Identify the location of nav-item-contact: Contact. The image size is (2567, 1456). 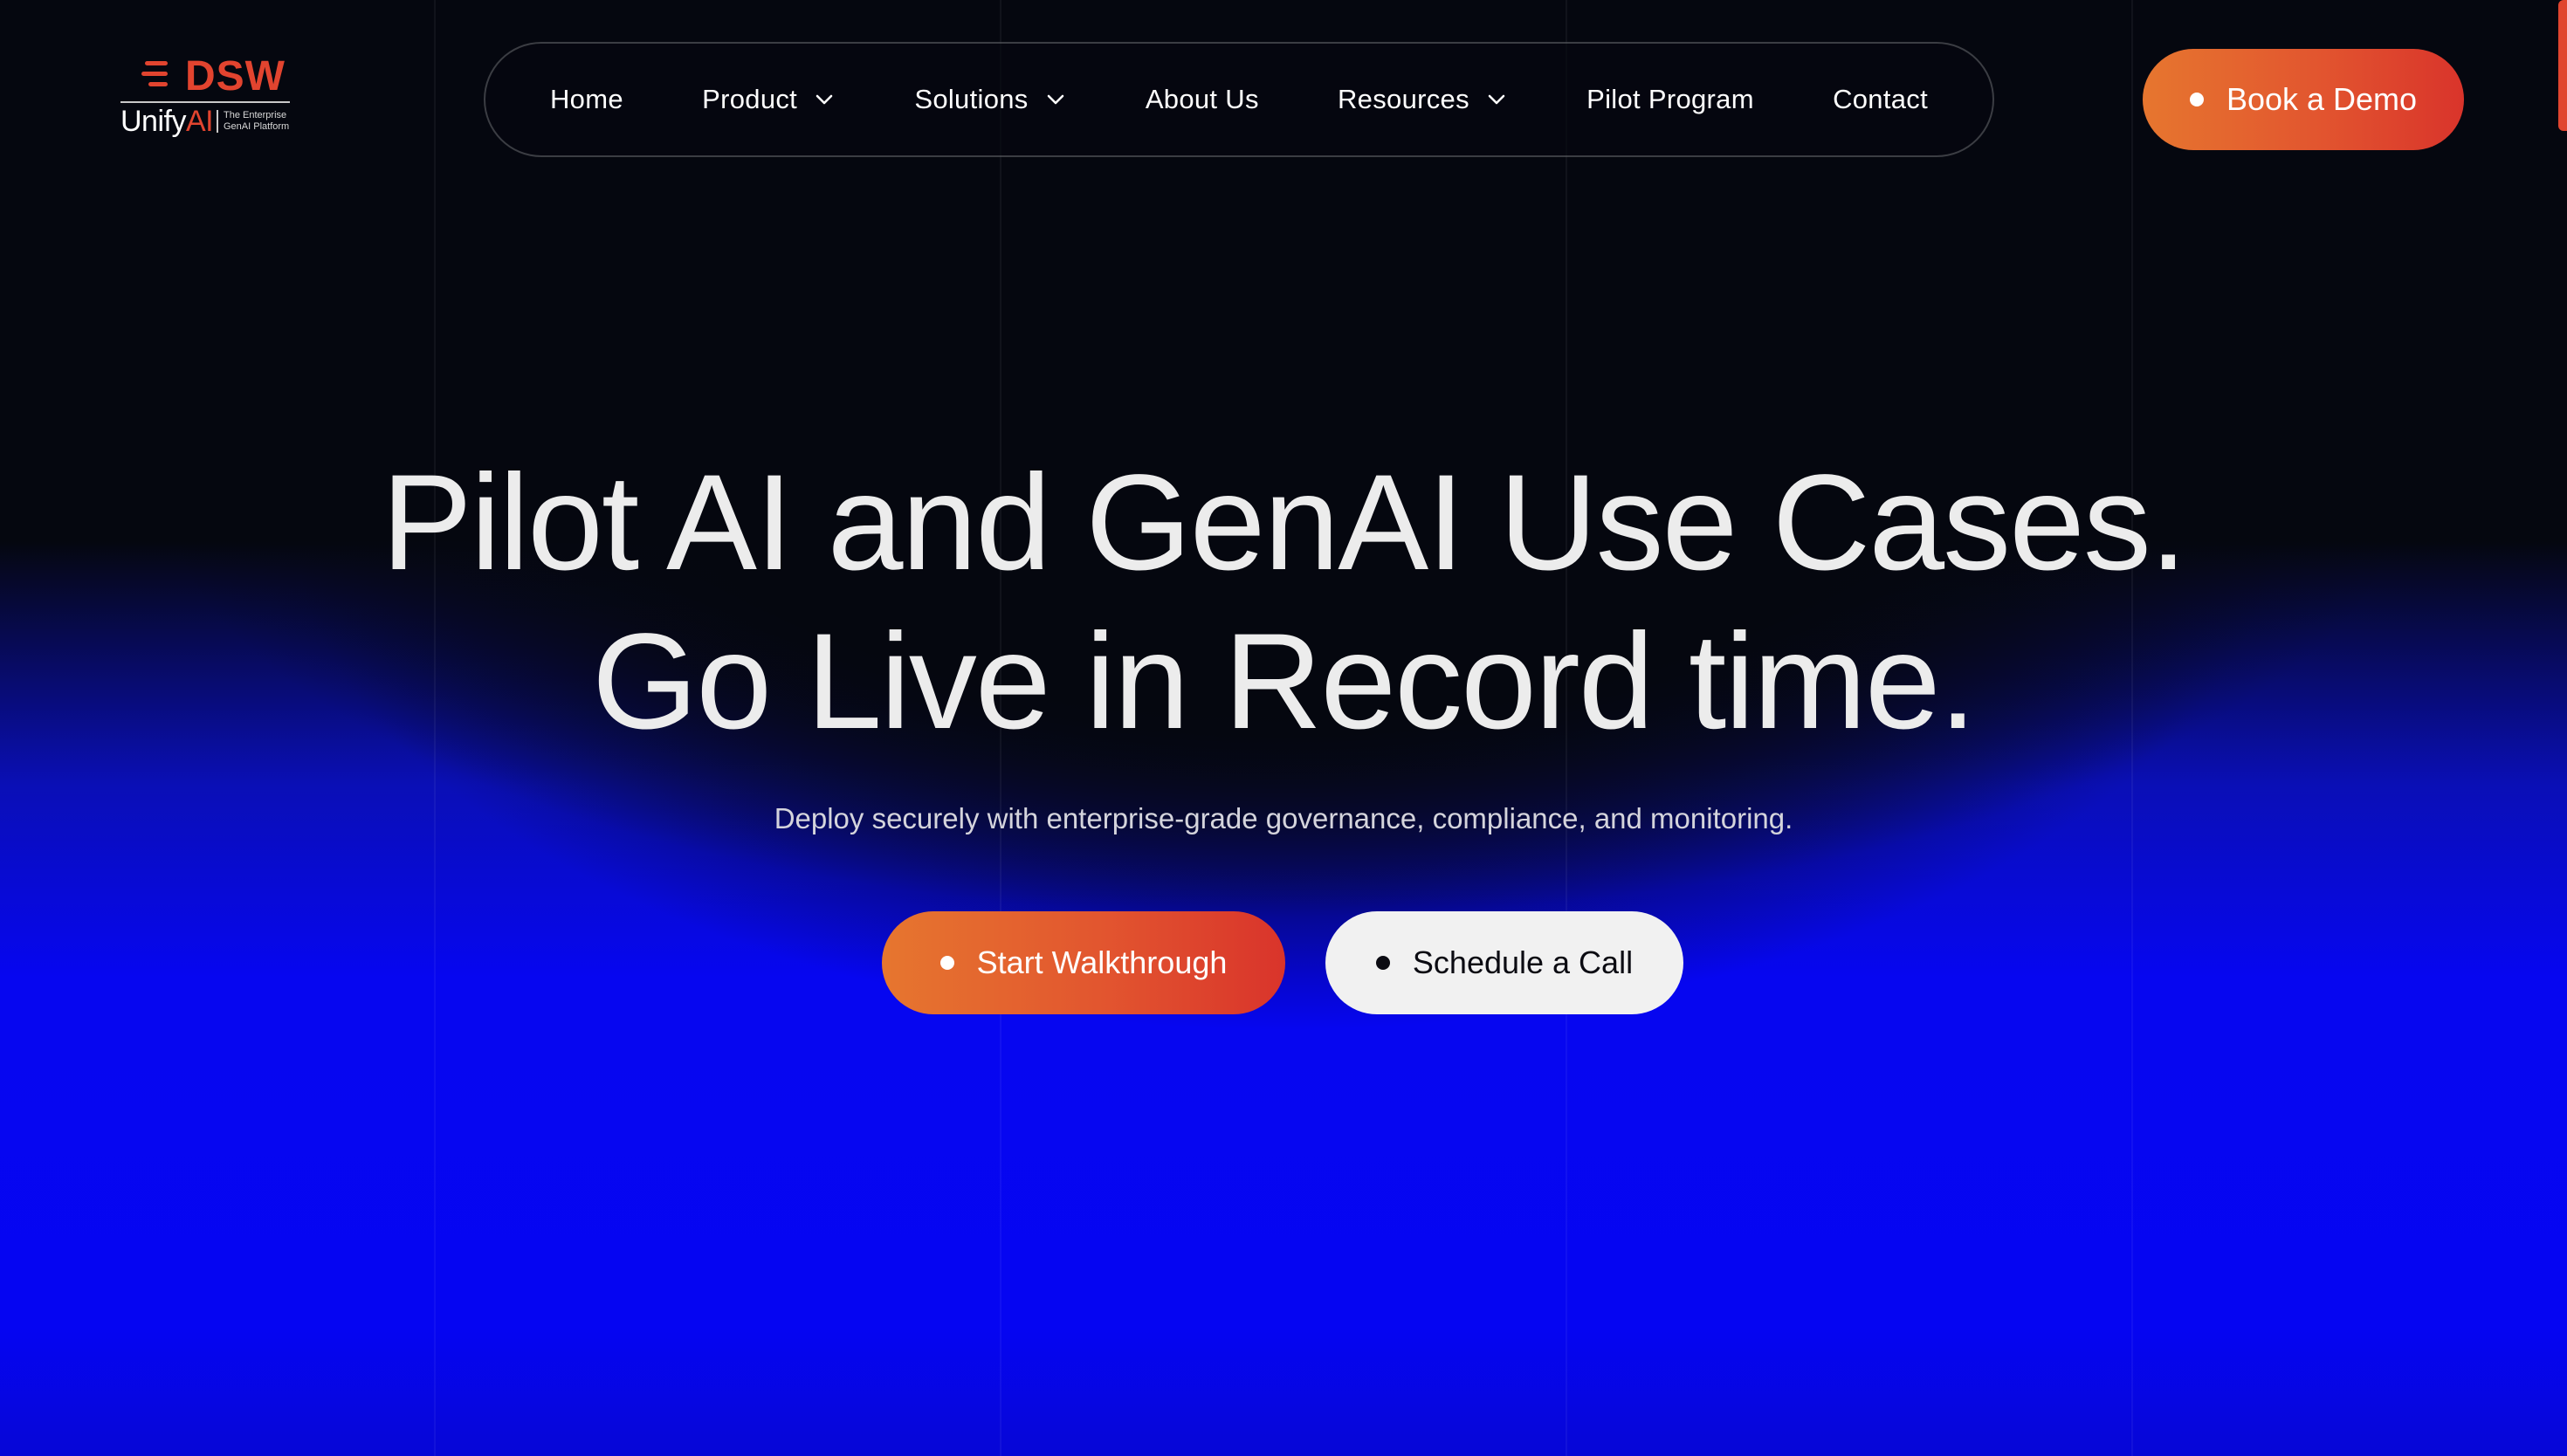
(1880, 99).